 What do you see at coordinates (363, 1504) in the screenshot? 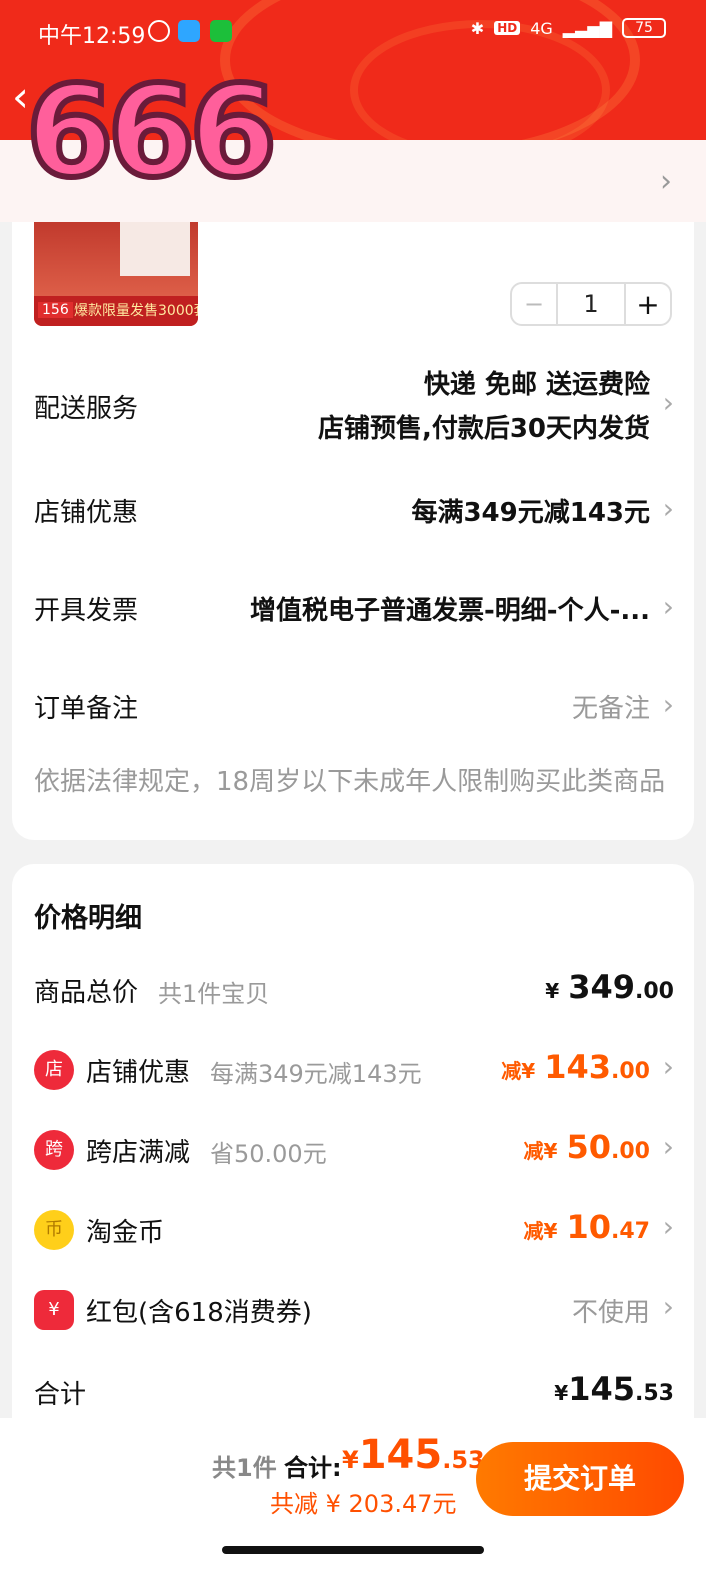
I see `saved-amount: 共减 ¥ 203.47元` at bounding box center [363, 1504].